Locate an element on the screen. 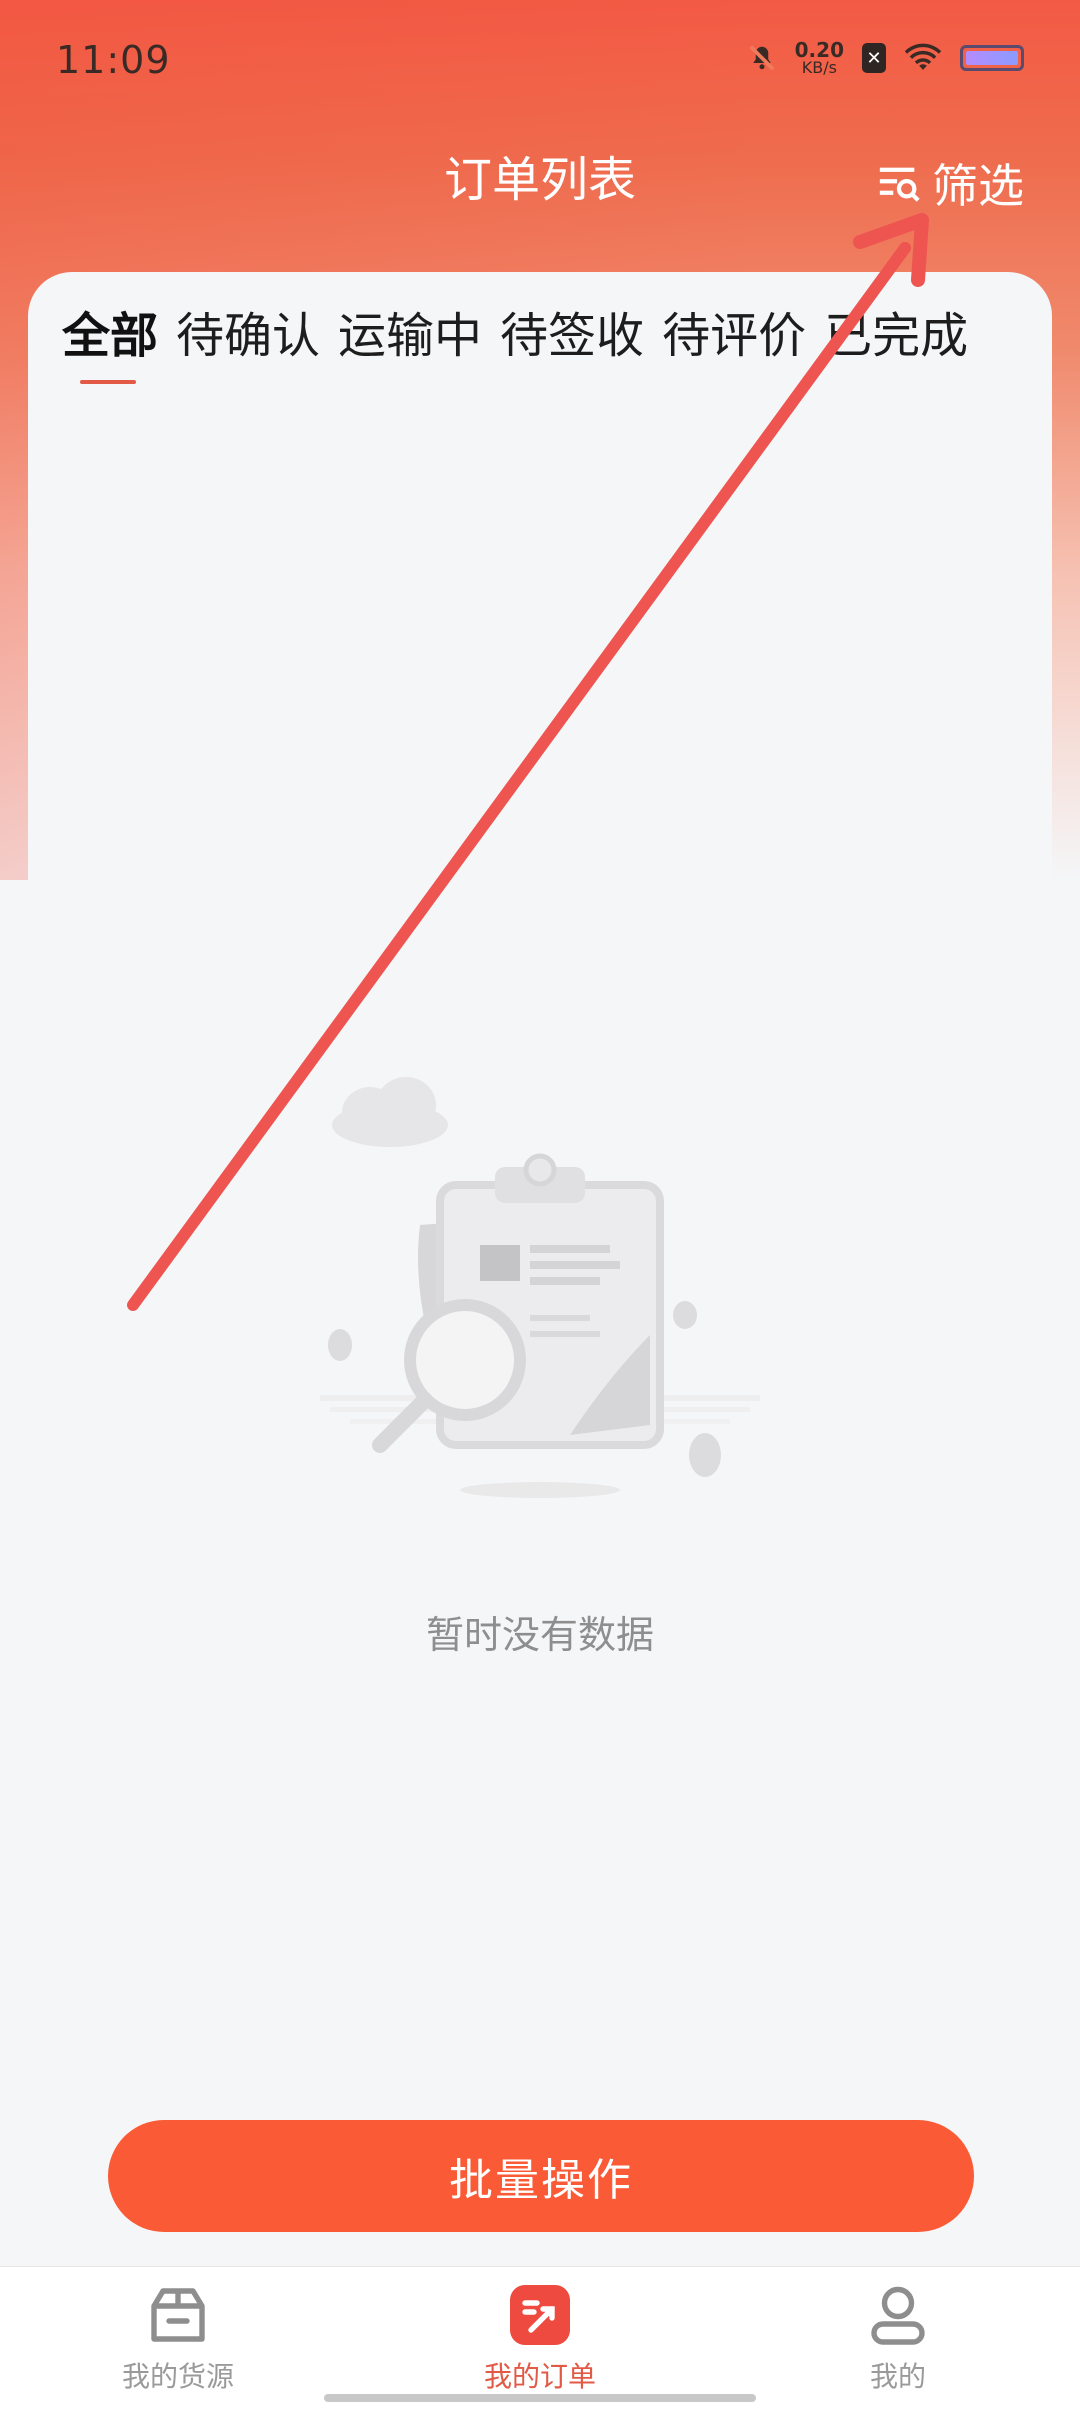 The width and height of the screenshot is (1080, 2409). filter-button: 筛选 is located at coordinates (950, 183).